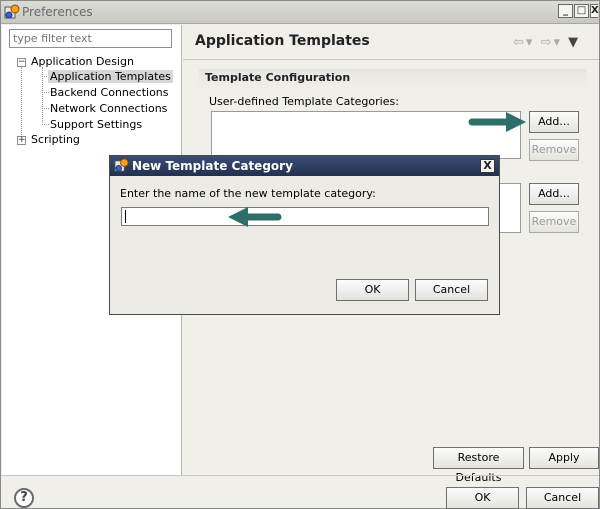  I want to click on tree-item-label: Support Settings, so click(96, 124).